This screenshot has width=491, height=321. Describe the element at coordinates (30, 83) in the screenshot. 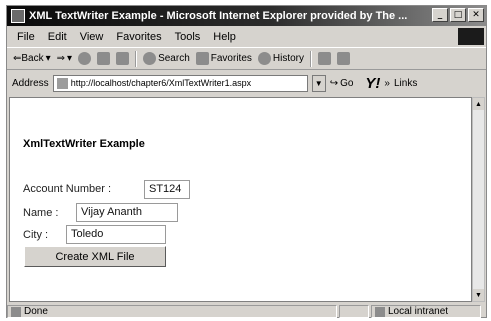

I see `address-label: Address` at that location.